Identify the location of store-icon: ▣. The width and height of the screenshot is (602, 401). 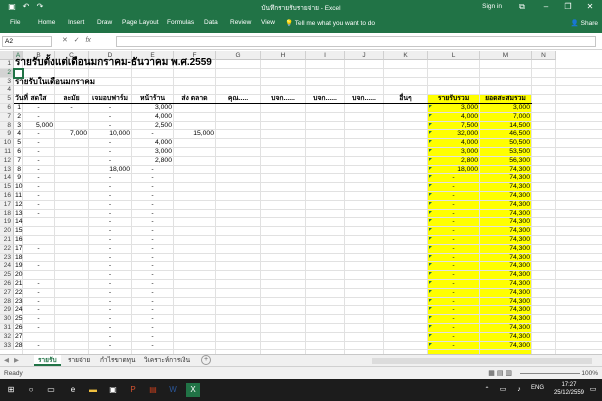
(113, 390).